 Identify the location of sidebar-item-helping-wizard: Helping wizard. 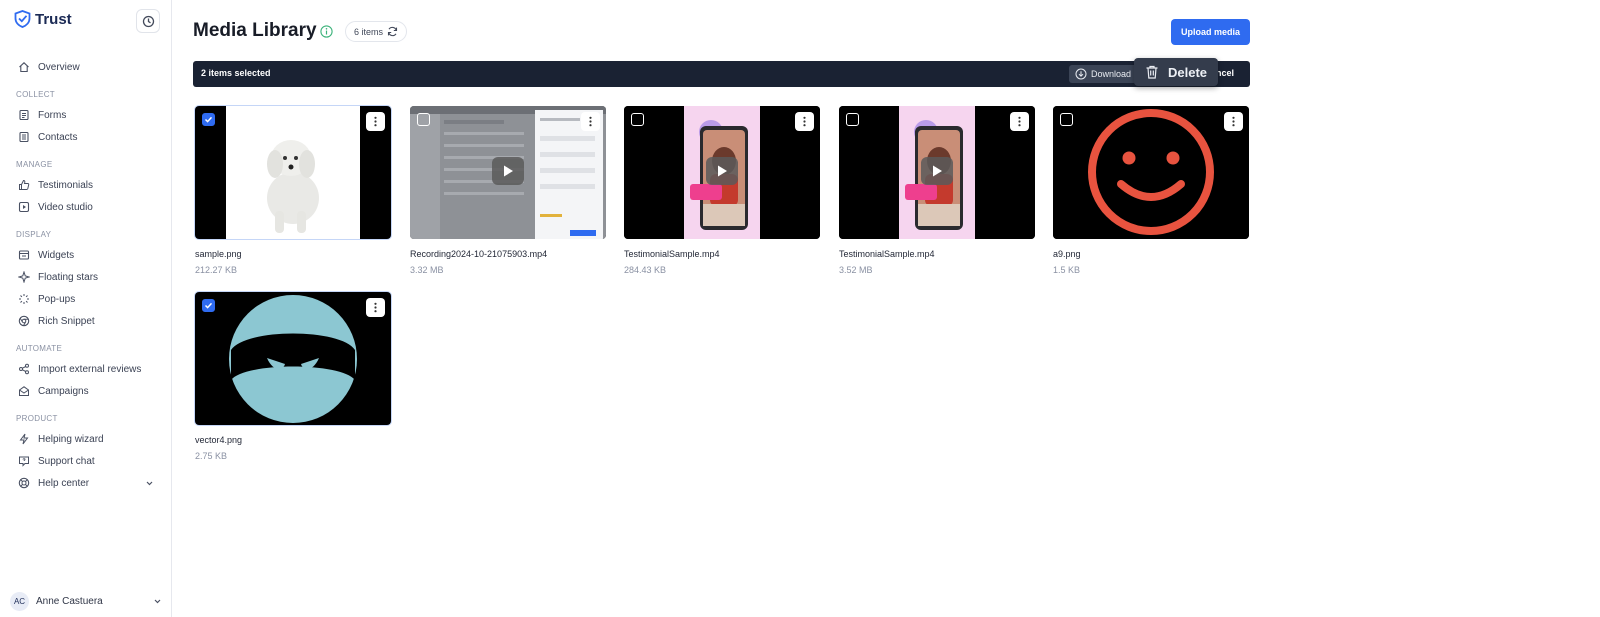
(86, 439).